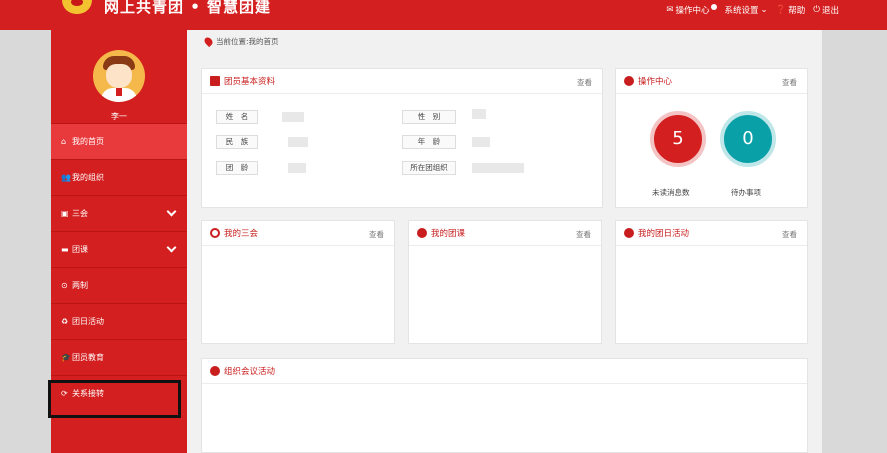 Image resolution: width=887 pixels, height=453 pixels. I want to click on ethnicity-value, so click(298, 142).